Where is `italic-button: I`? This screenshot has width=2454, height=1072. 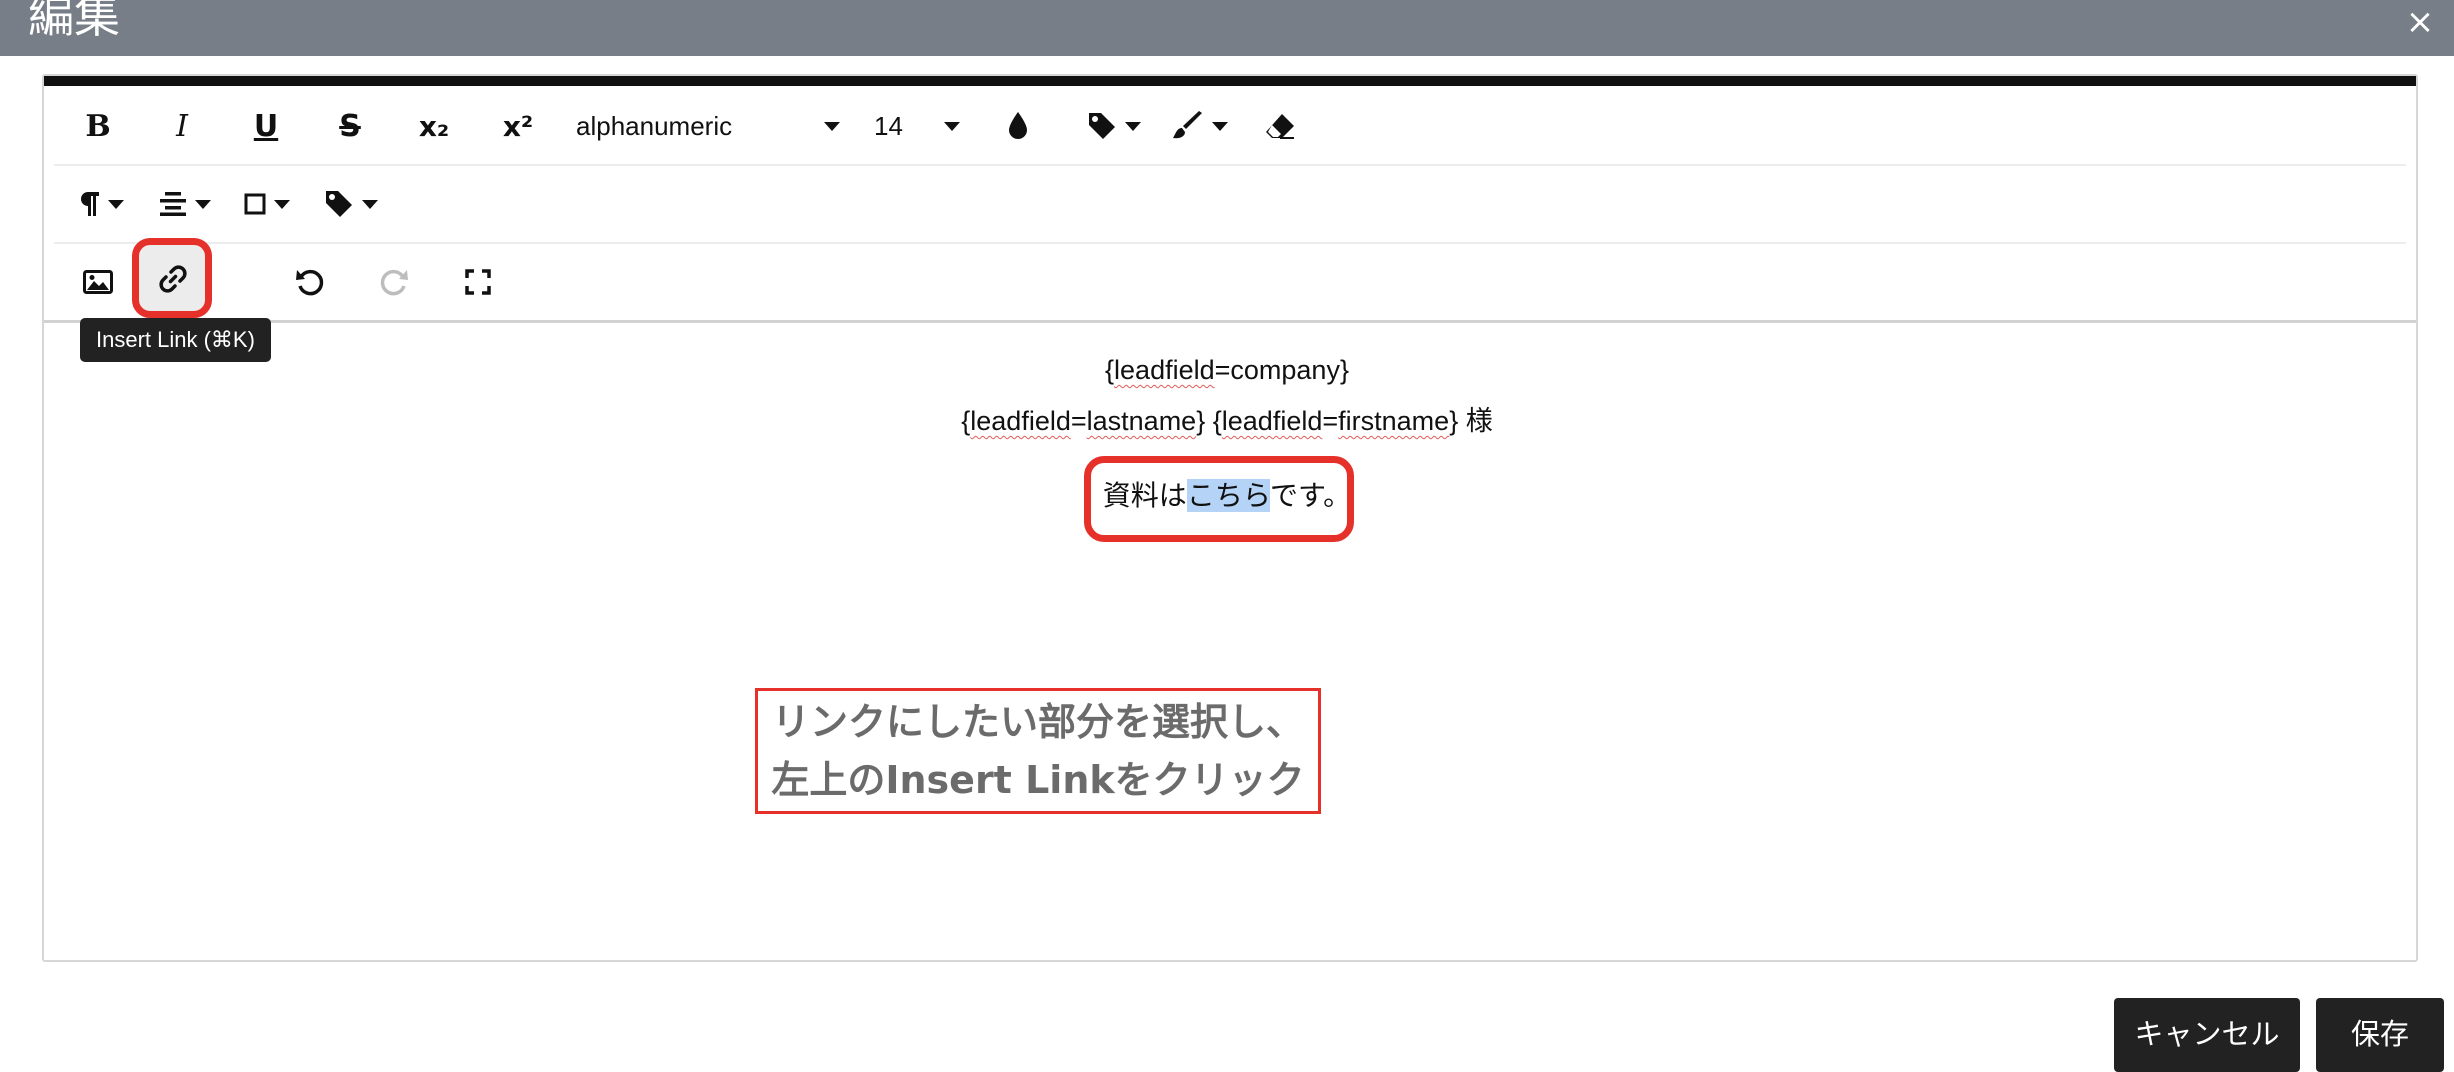 italic-button: I is located at coordinates (182, 126).